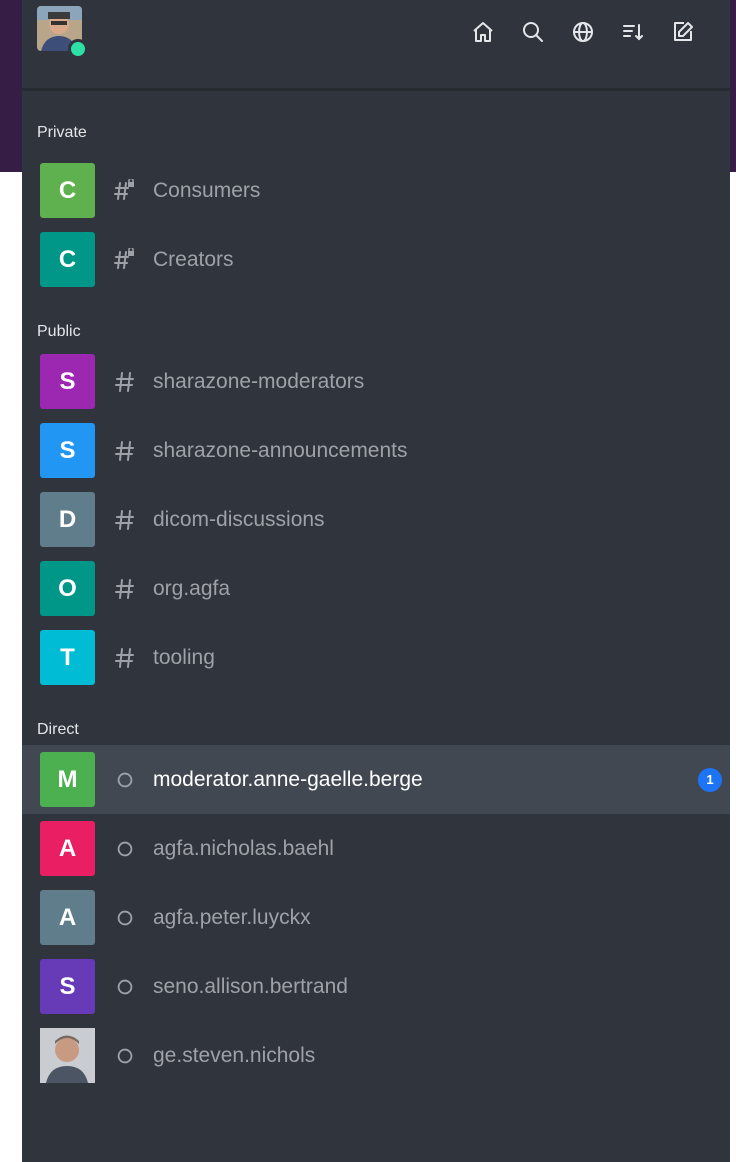 The width and height of the screenshot is (736, 1162). I want to click on direct-item: Aagfa.nicholas.baehl, so click(376, 848).